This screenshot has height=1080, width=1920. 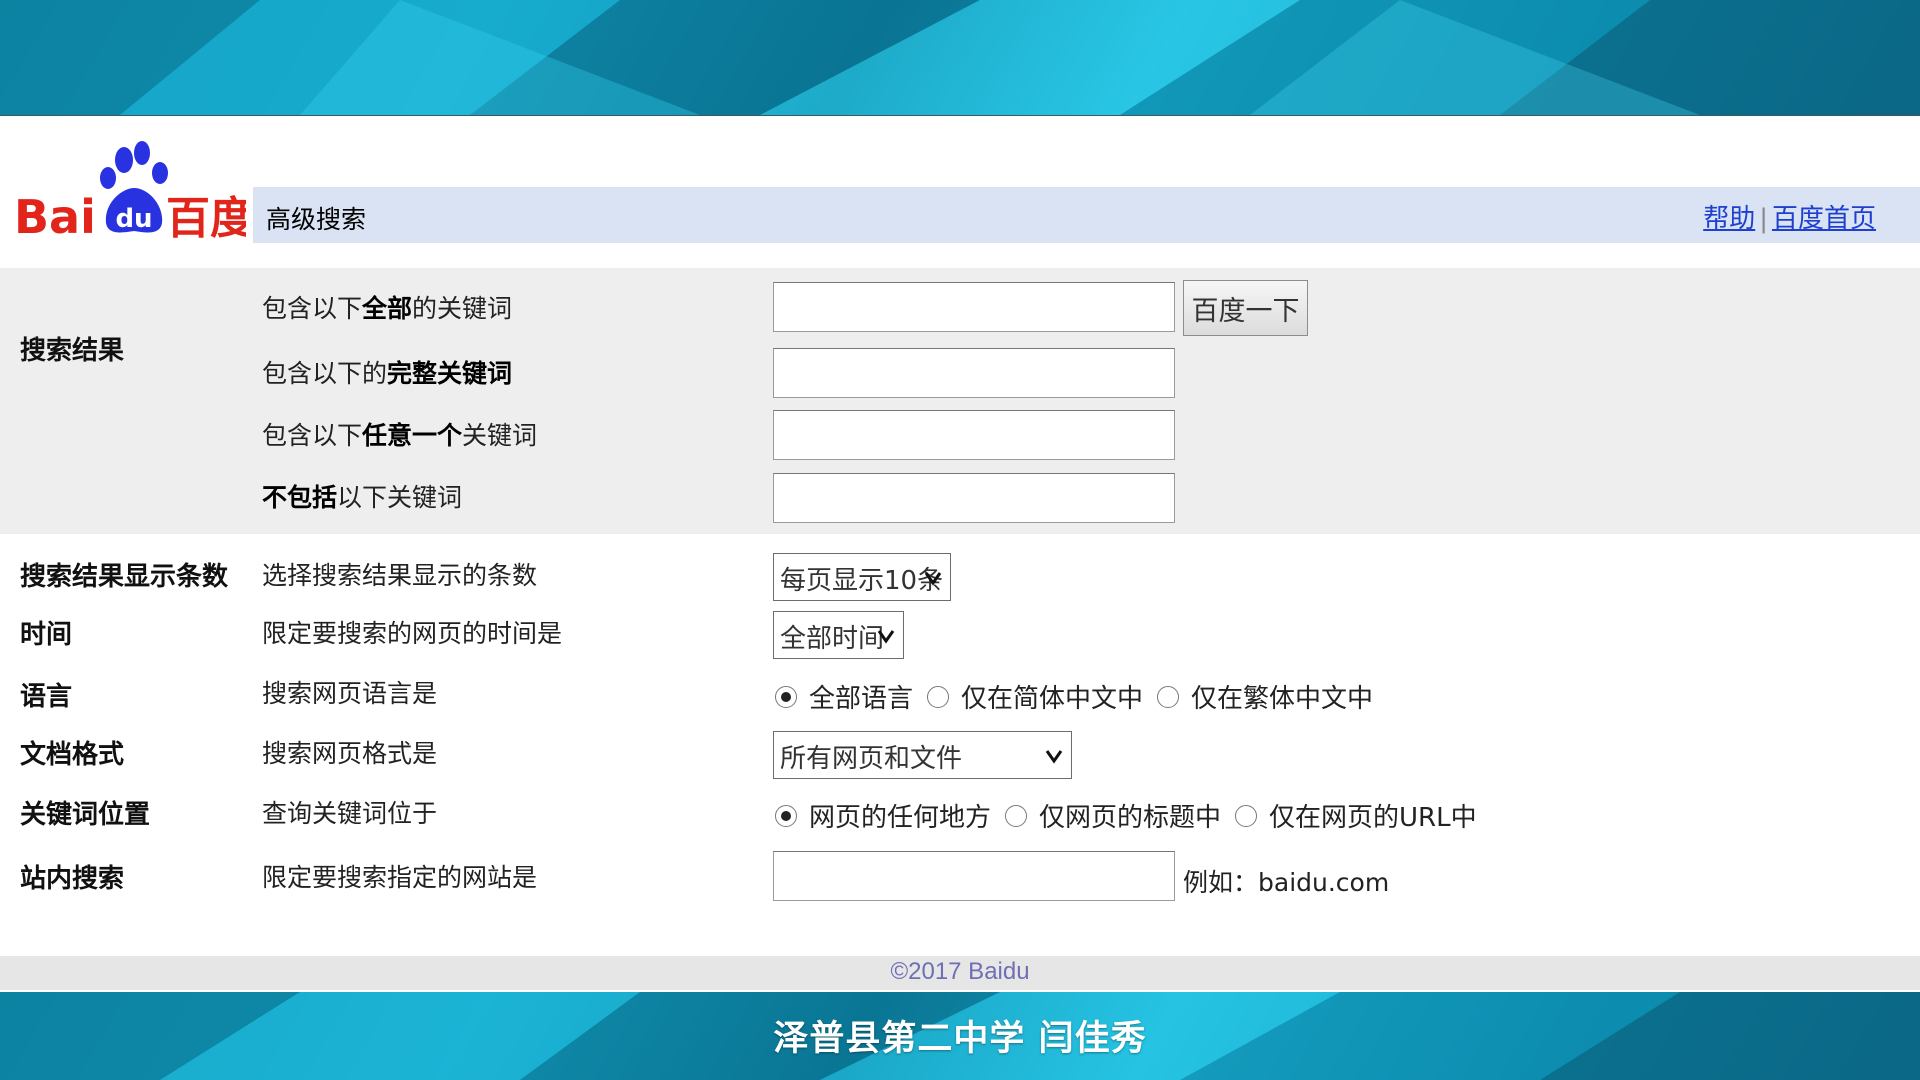 I want to click on exact-phrase-label: 包含以下的完整关键词, so click(x=387, y=373).